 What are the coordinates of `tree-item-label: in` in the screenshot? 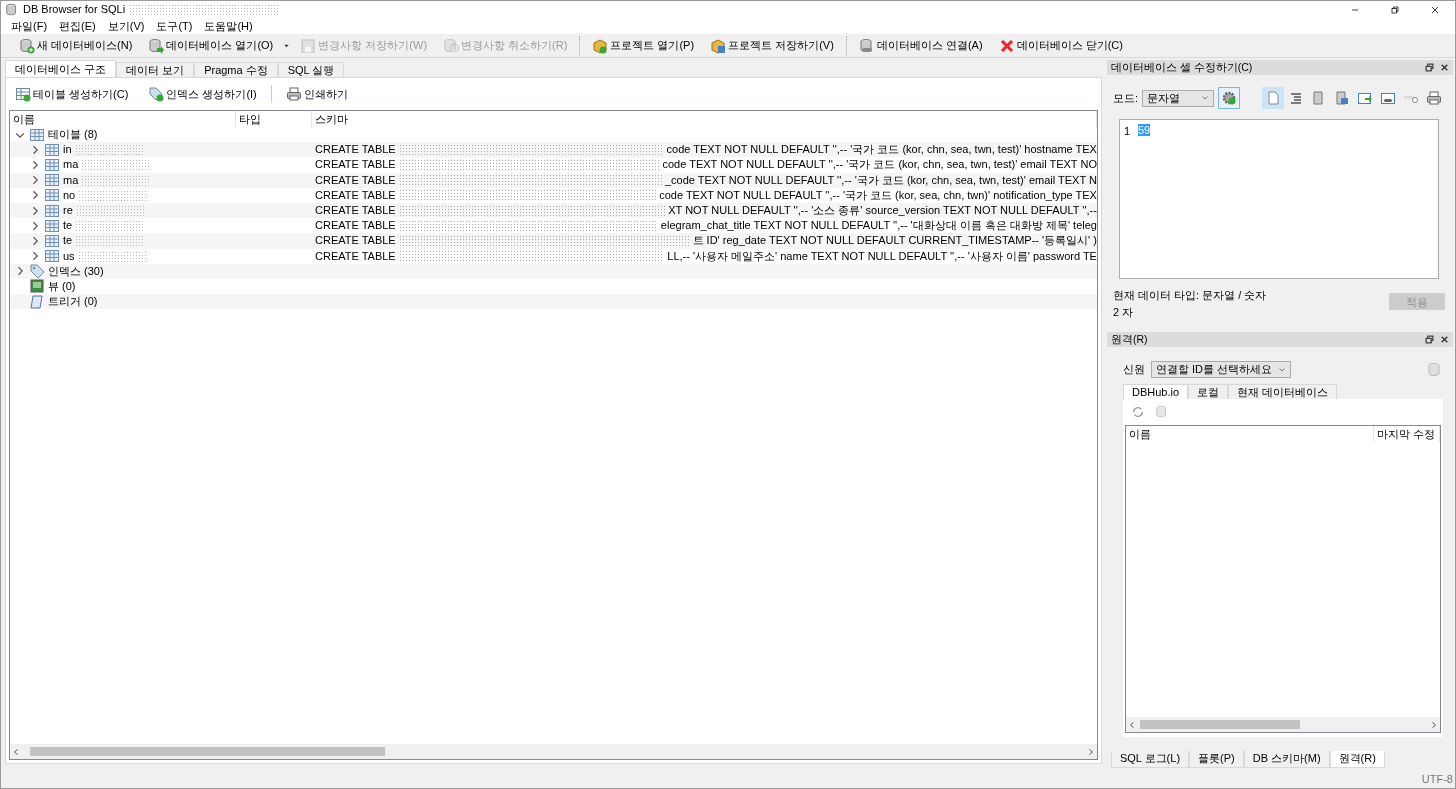 It's located at (67, 150).